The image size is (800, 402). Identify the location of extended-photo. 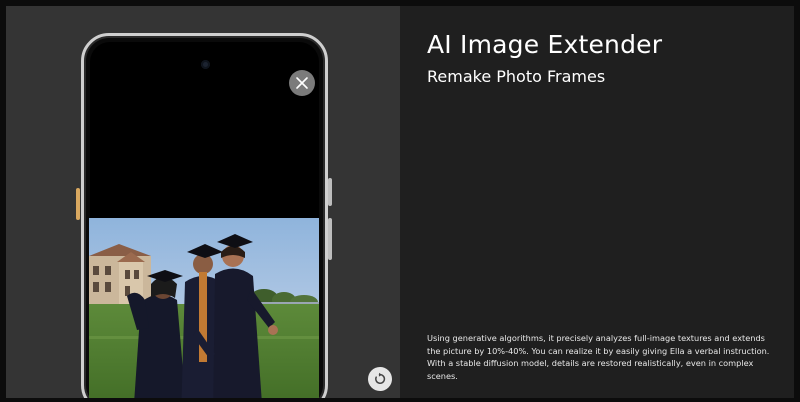
(204, 308).